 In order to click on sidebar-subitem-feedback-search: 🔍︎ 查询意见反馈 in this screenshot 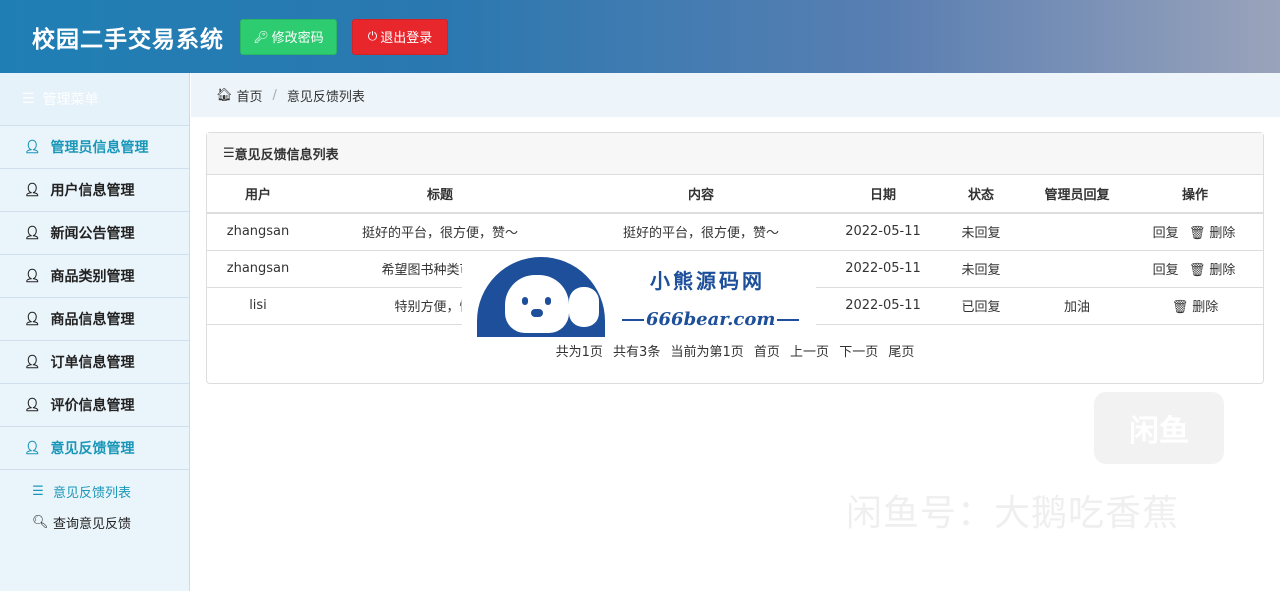, I will do `click(94, 522)`.